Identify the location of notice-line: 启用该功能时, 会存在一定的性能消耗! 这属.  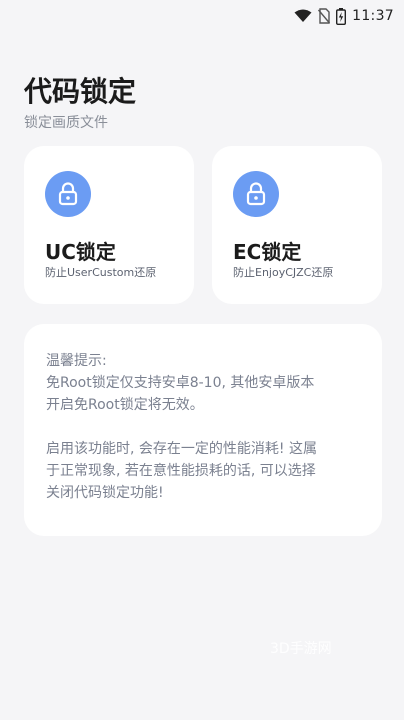
(181, 449).